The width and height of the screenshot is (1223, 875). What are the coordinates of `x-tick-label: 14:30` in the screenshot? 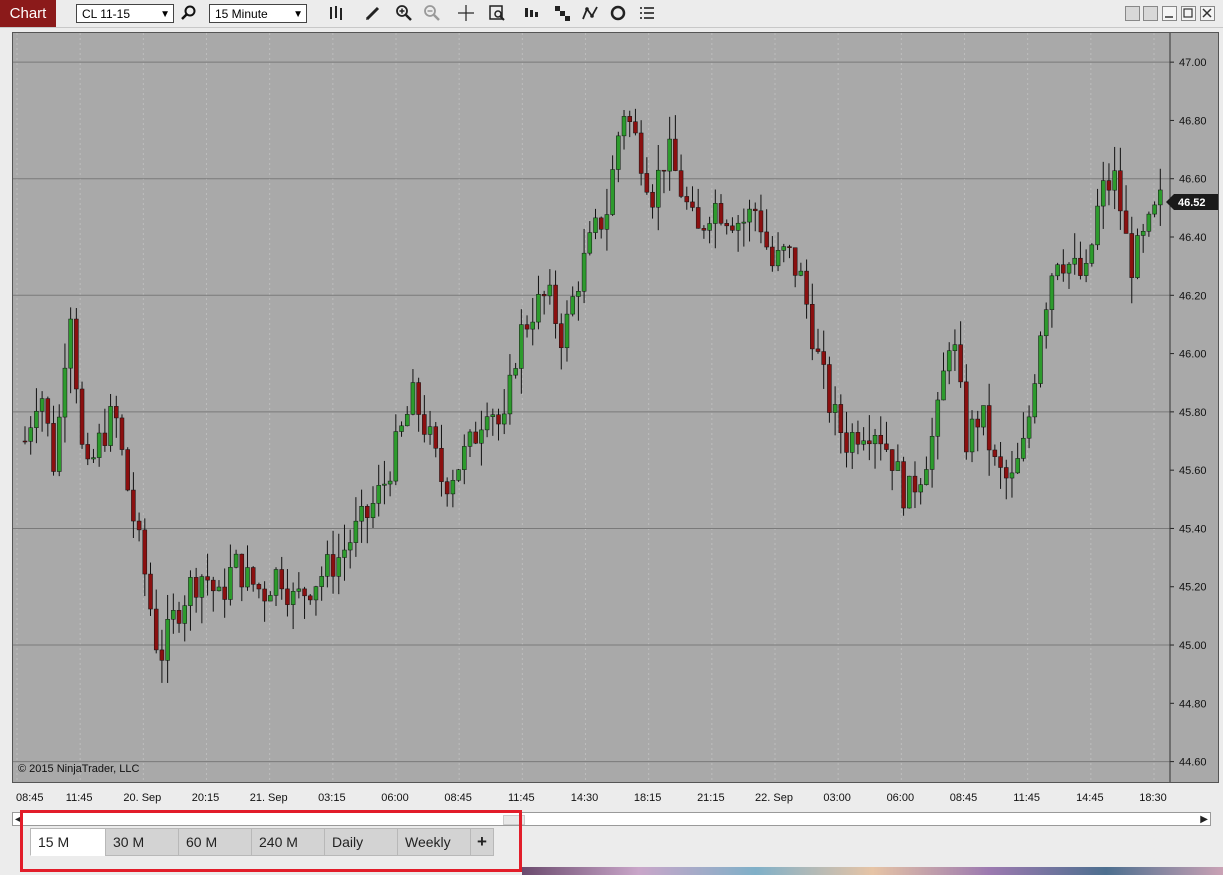 It's located at (585, 798).